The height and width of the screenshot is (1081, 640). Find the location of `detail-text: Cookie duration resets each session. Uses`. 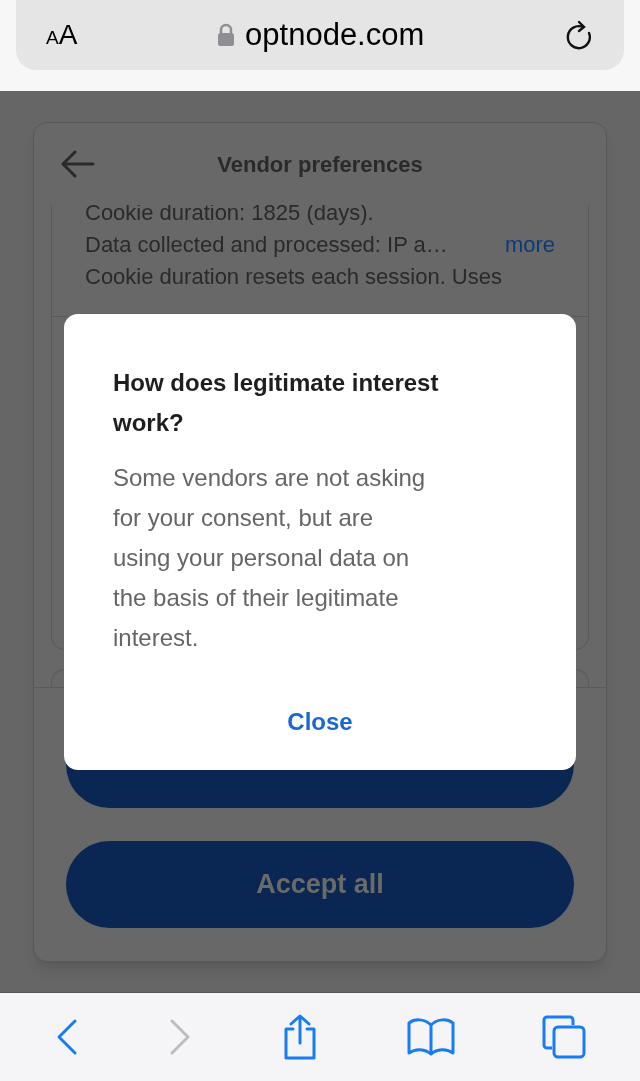

detail-text: Cookie duration resets each session. Uses is located at coordinates (294, 277).